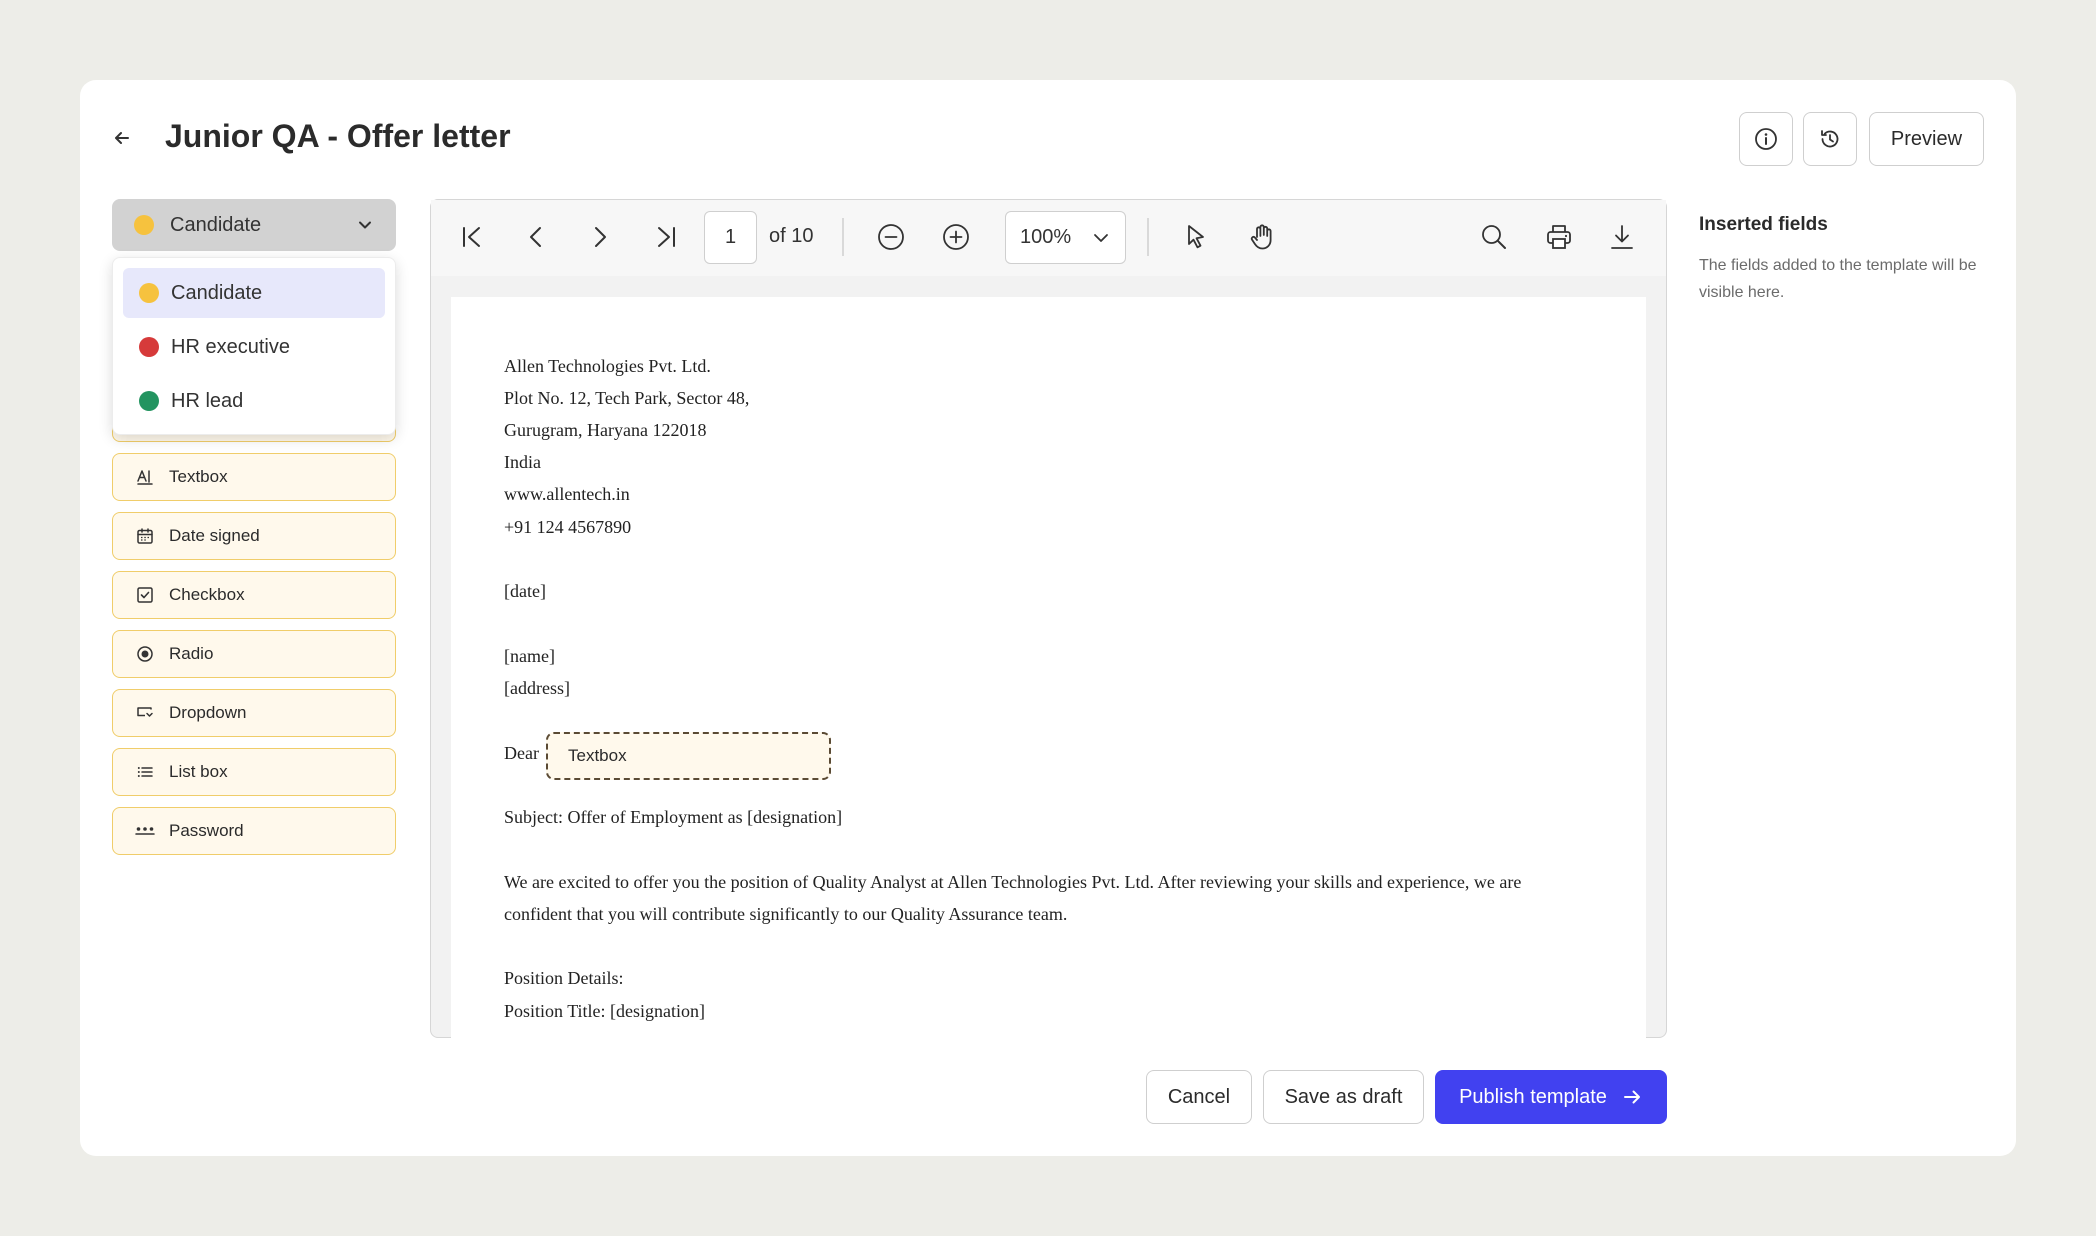 The height and width of the screenshot is (1236, 2096). I want to click on next-page-button, so click(600, 237).